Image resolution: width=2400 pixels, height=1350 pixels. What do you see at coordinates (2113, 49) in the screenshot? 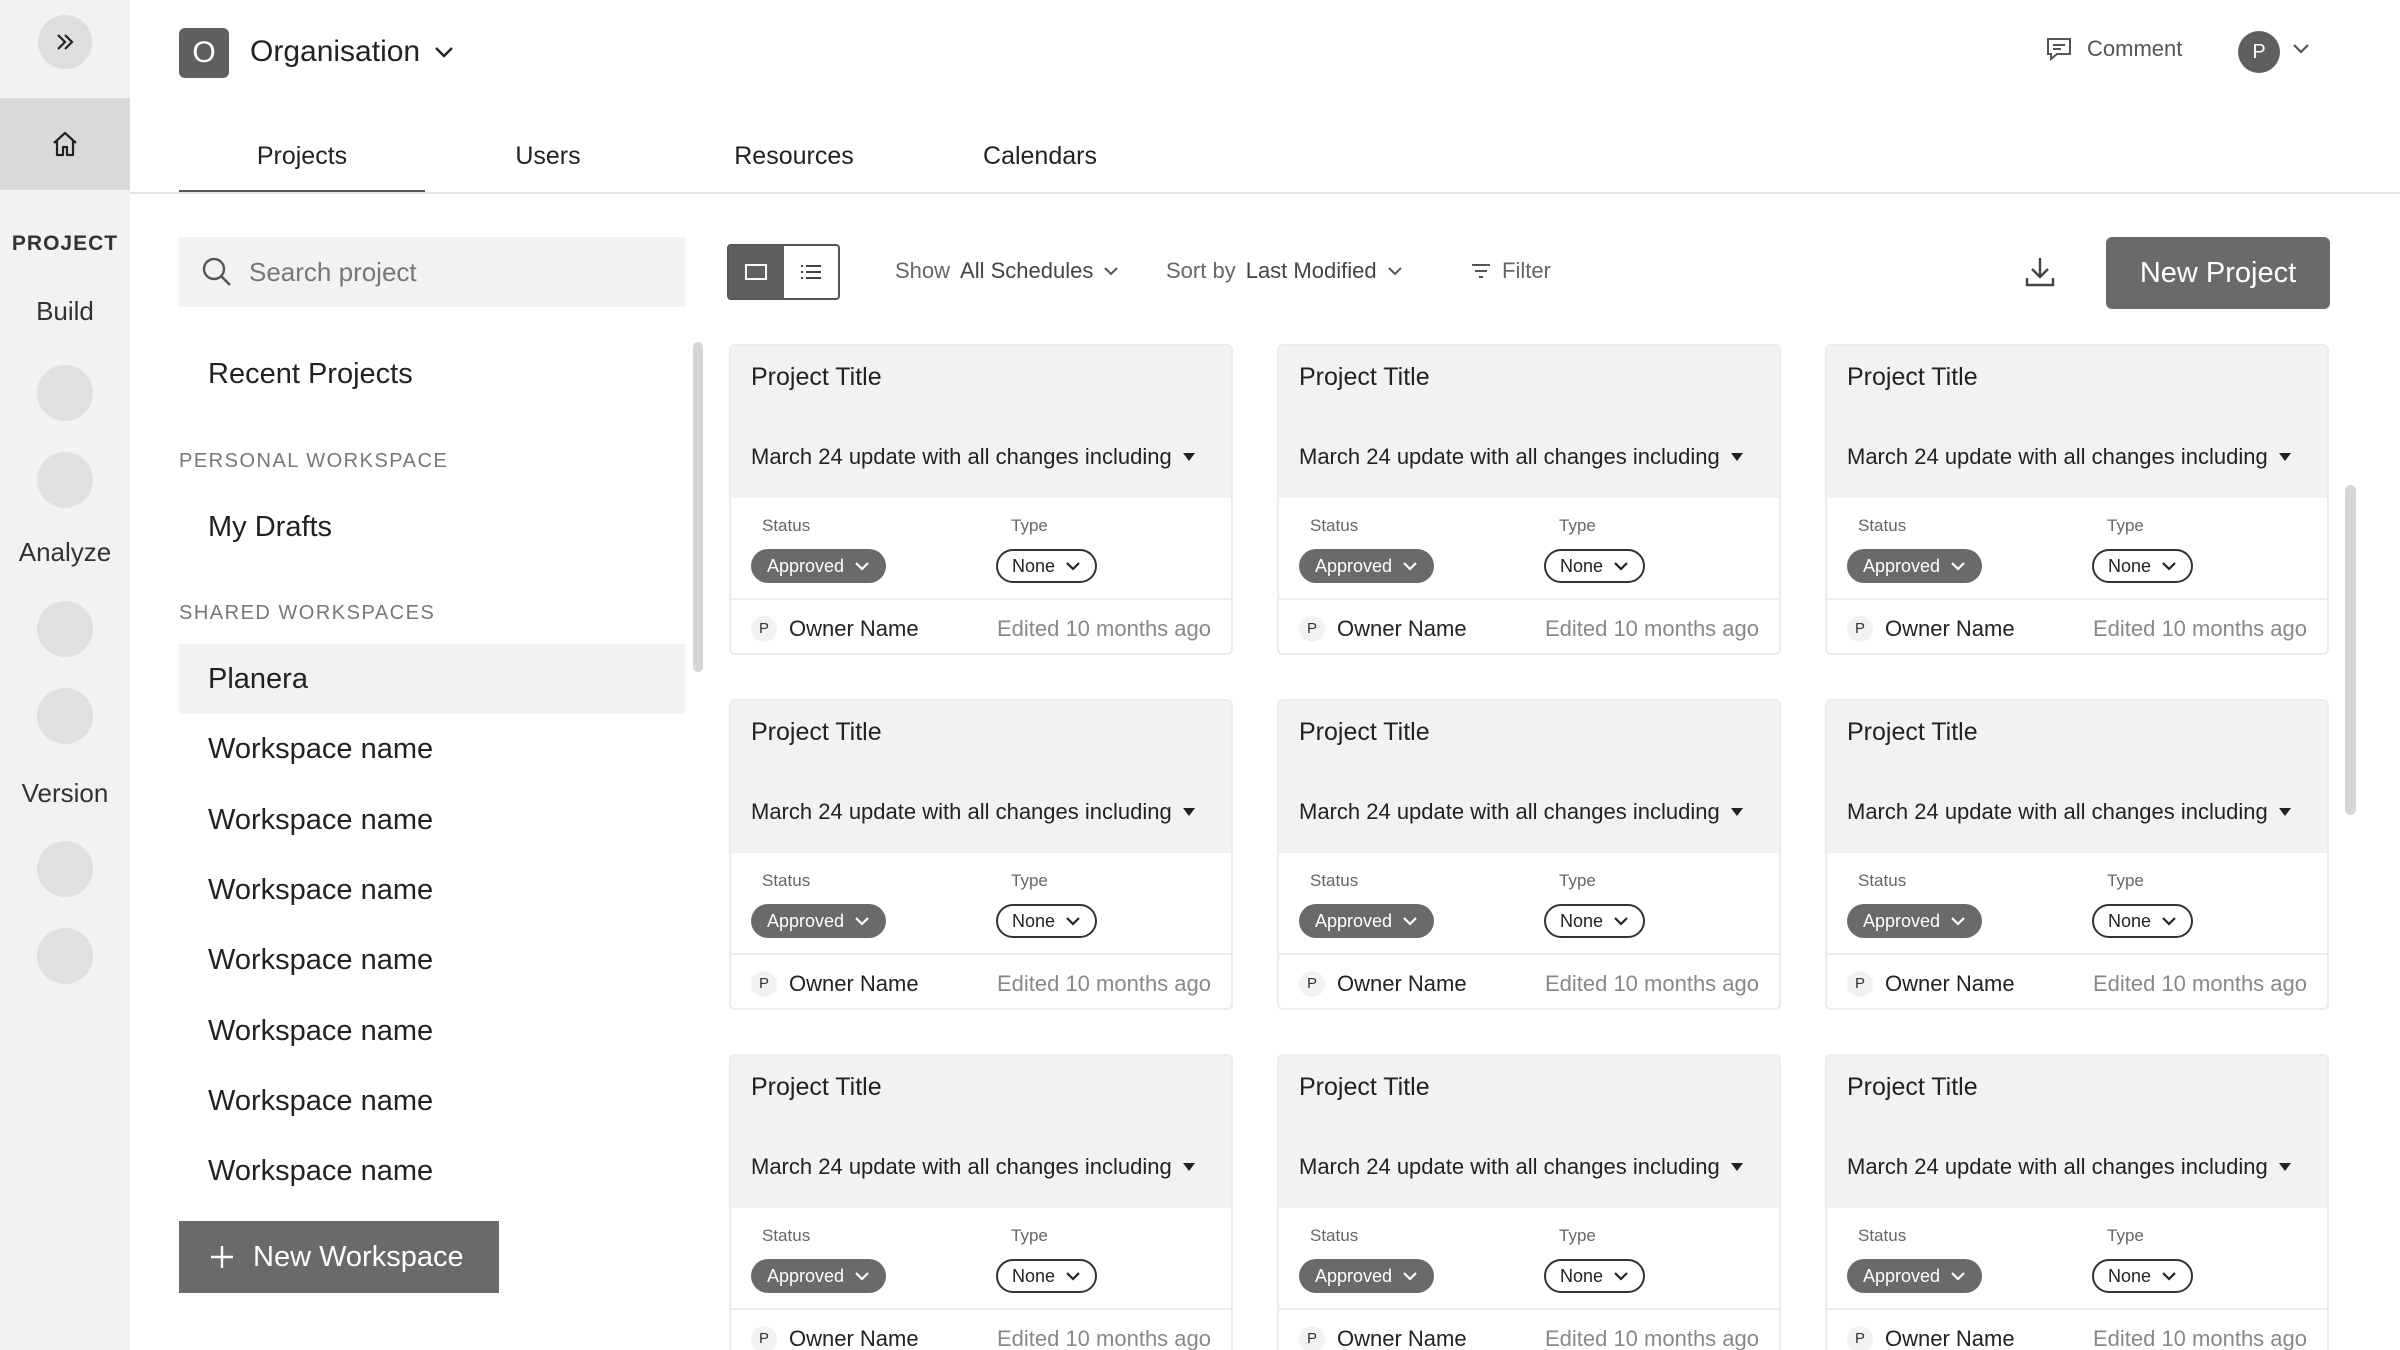
I see `comment-button: Comment` at bounding box center [2113, 49].